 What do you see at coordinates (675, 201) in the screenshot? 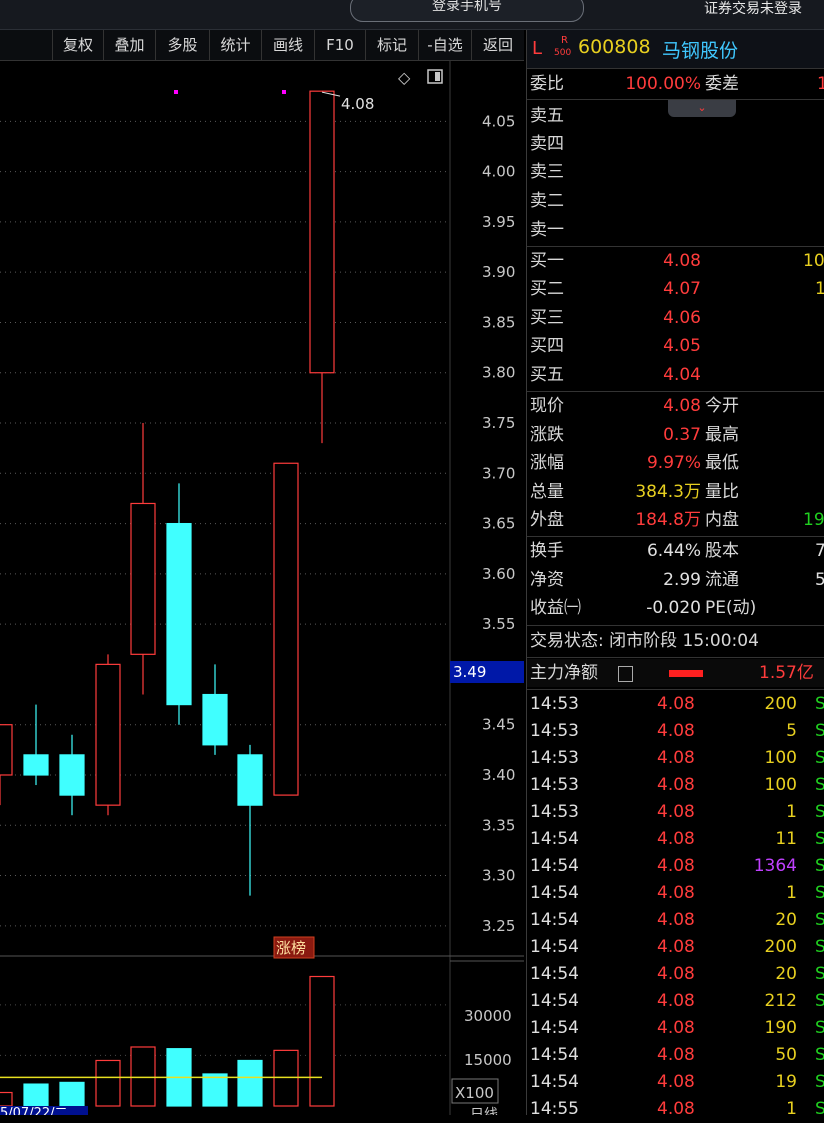
I see `ask-row: 卖二` at bounding box center [675, 201].